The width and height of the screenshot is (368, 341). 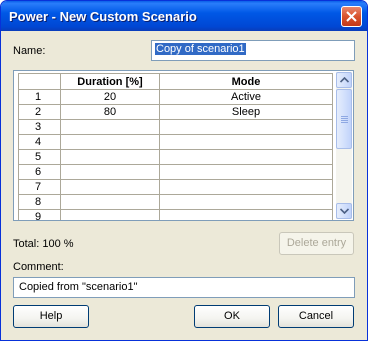 What do you see at coordinates (39, 214) in the screenshot?
I see `row-number-cell: 9` at bounding box center [39, 214].